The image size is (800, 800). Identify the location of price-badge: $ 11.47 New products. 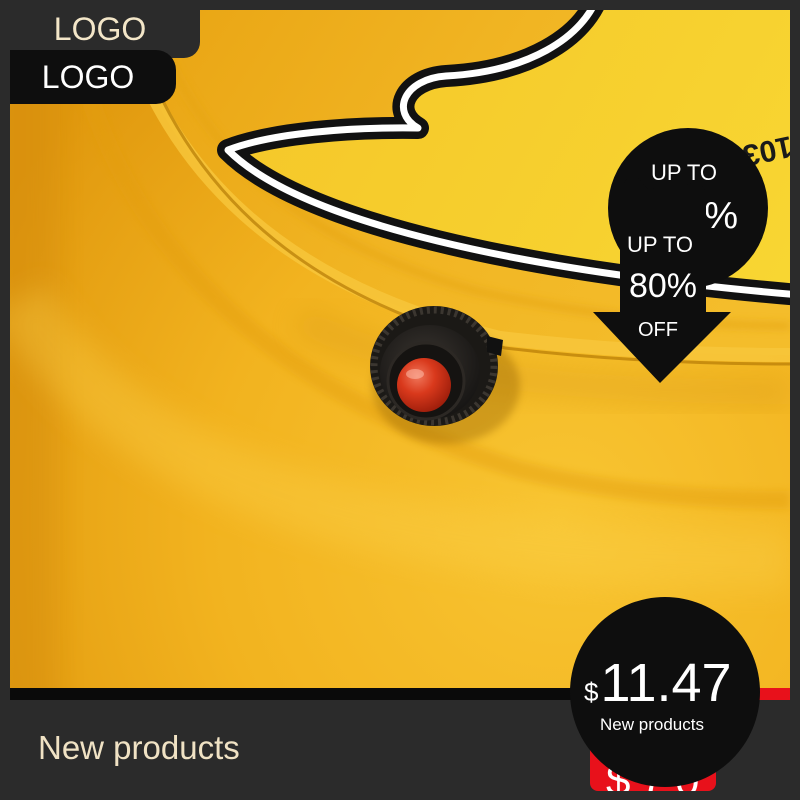
(665, 692).